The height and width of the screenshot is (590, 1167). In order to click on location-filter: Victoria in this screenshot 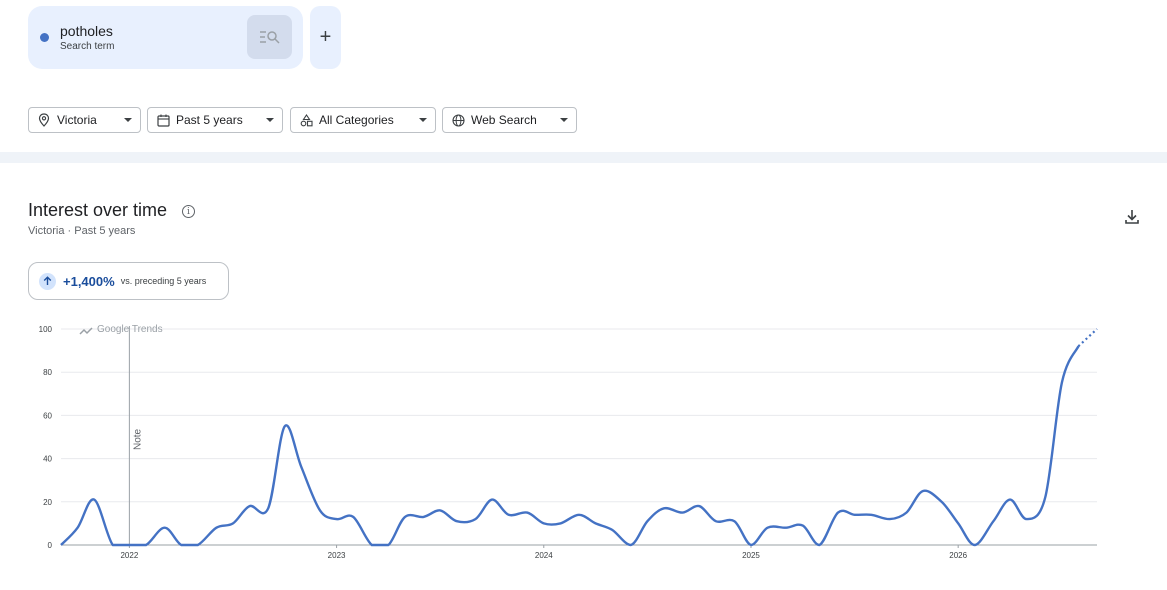, I will do `click(84, 120)`.